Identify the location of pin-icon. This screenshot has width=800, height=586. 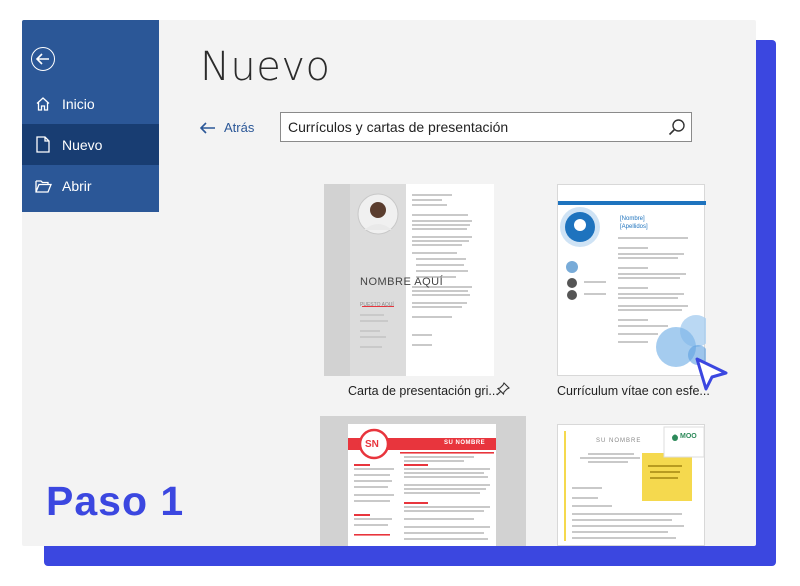
(503, 391).